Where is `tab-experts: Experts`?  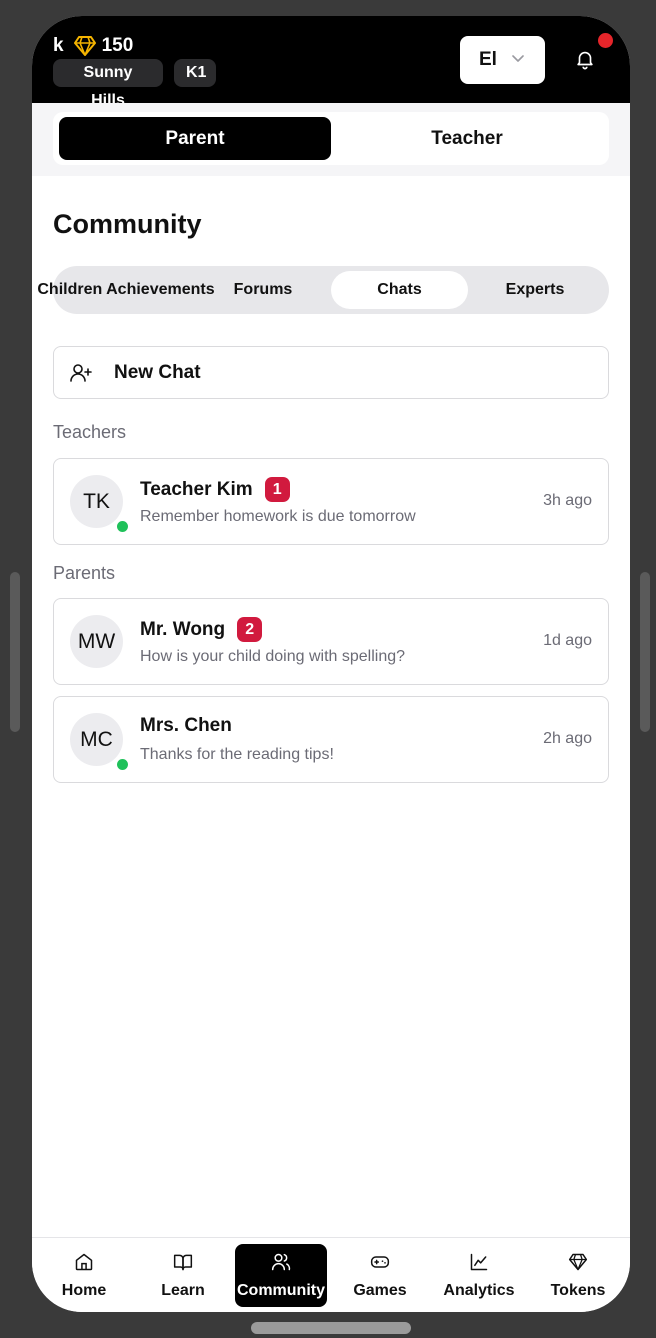
tab-experts: Experts is located at coordinates (535, 290).